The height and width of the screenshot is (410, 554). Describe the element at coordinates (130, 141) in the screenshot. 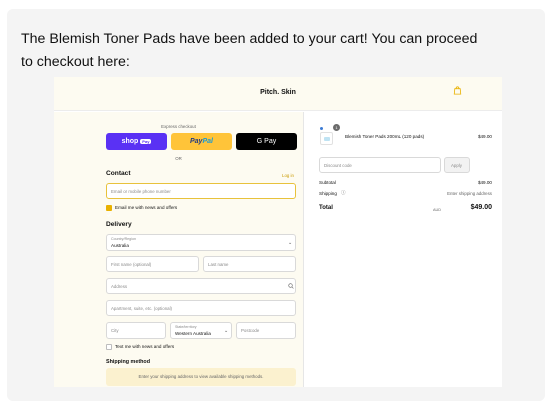

I see `shop-pay-label: shop` at that location.